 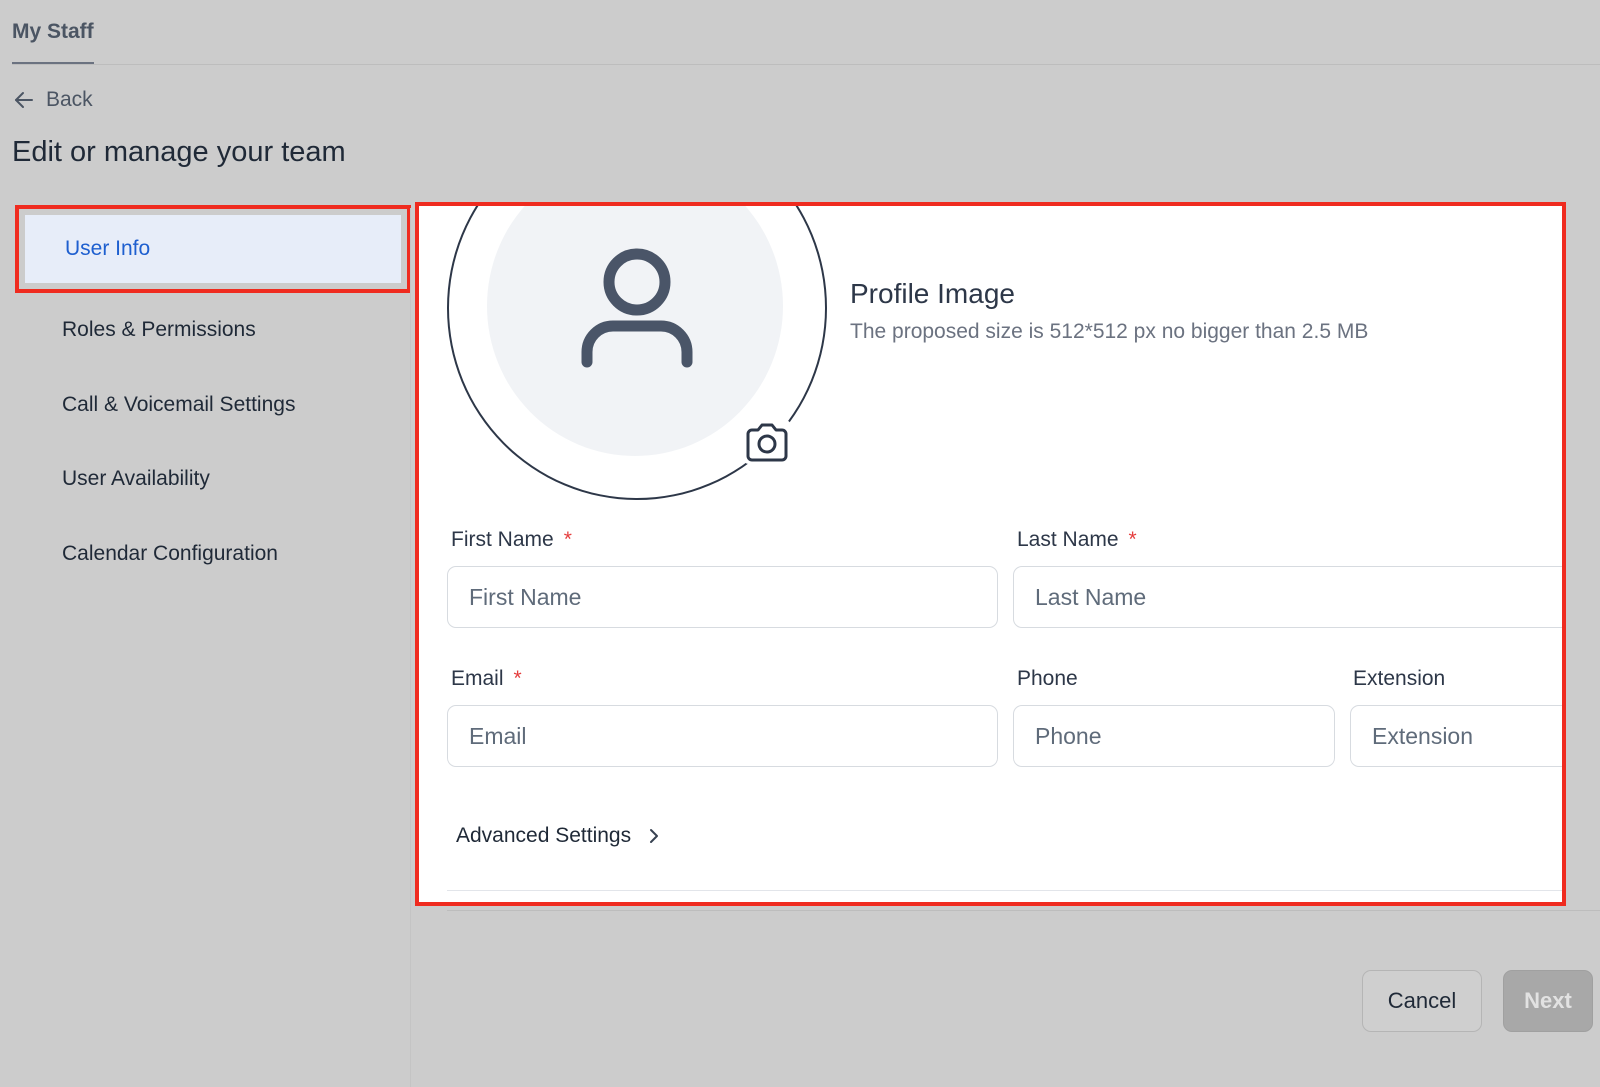 What do you see at coordinates (213, 330) in the screenshot?
I see `sidebar-item-roles-permissions: Roles & Permissions` at bounding box center [213, 330].